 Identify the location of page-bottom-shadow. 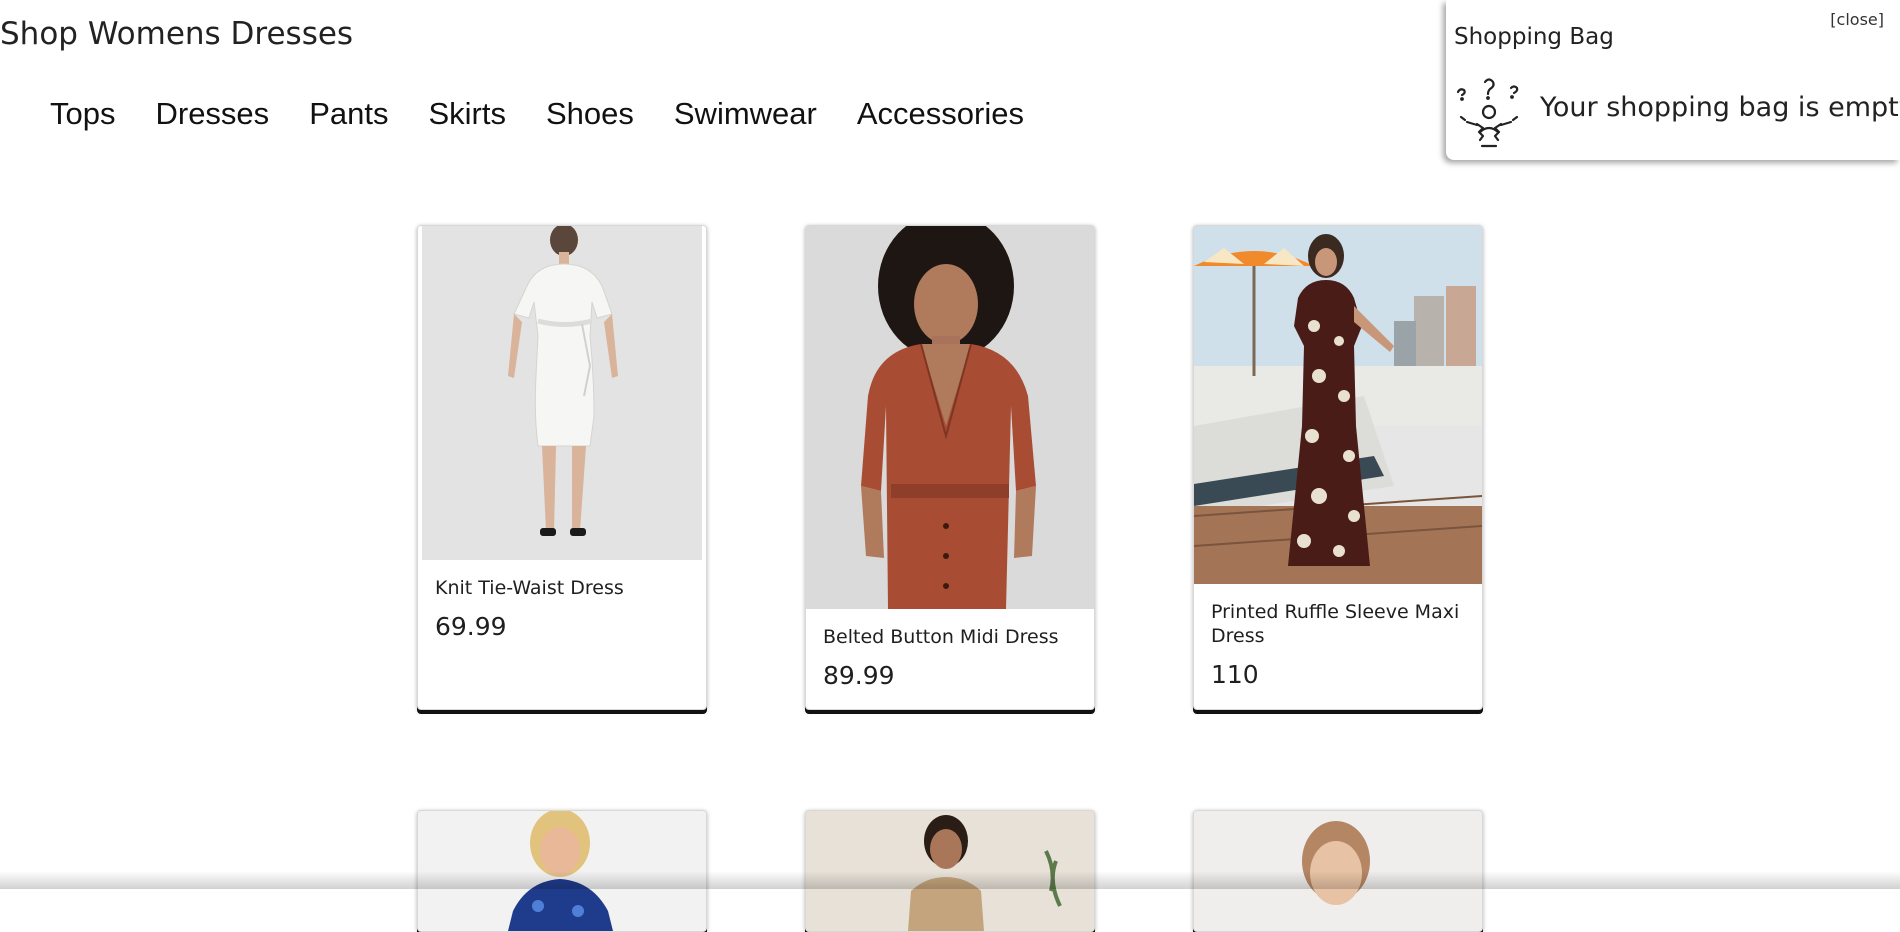
(950, 880).